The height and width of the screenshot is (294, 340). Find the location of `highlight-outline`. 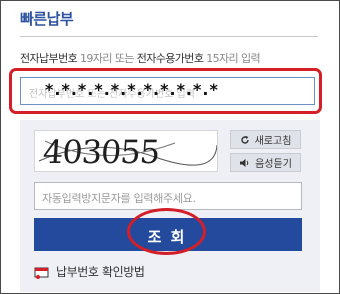

highlight-outline is located at coordinates (165, 91).